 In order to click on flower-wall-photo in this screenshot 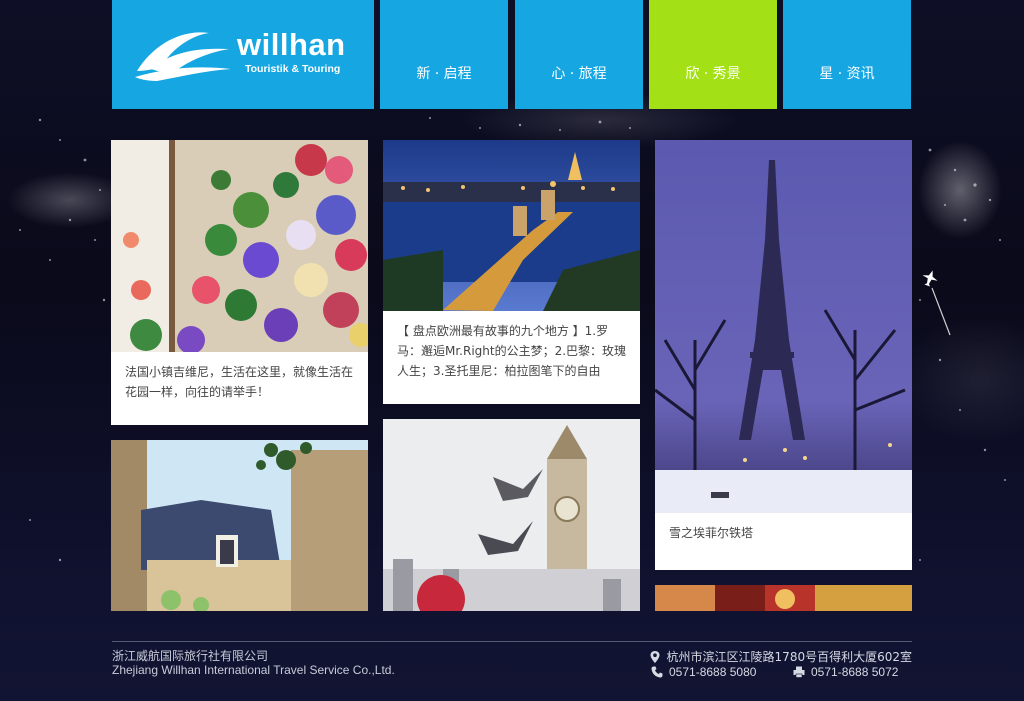, I will do `click(239, 246)`.